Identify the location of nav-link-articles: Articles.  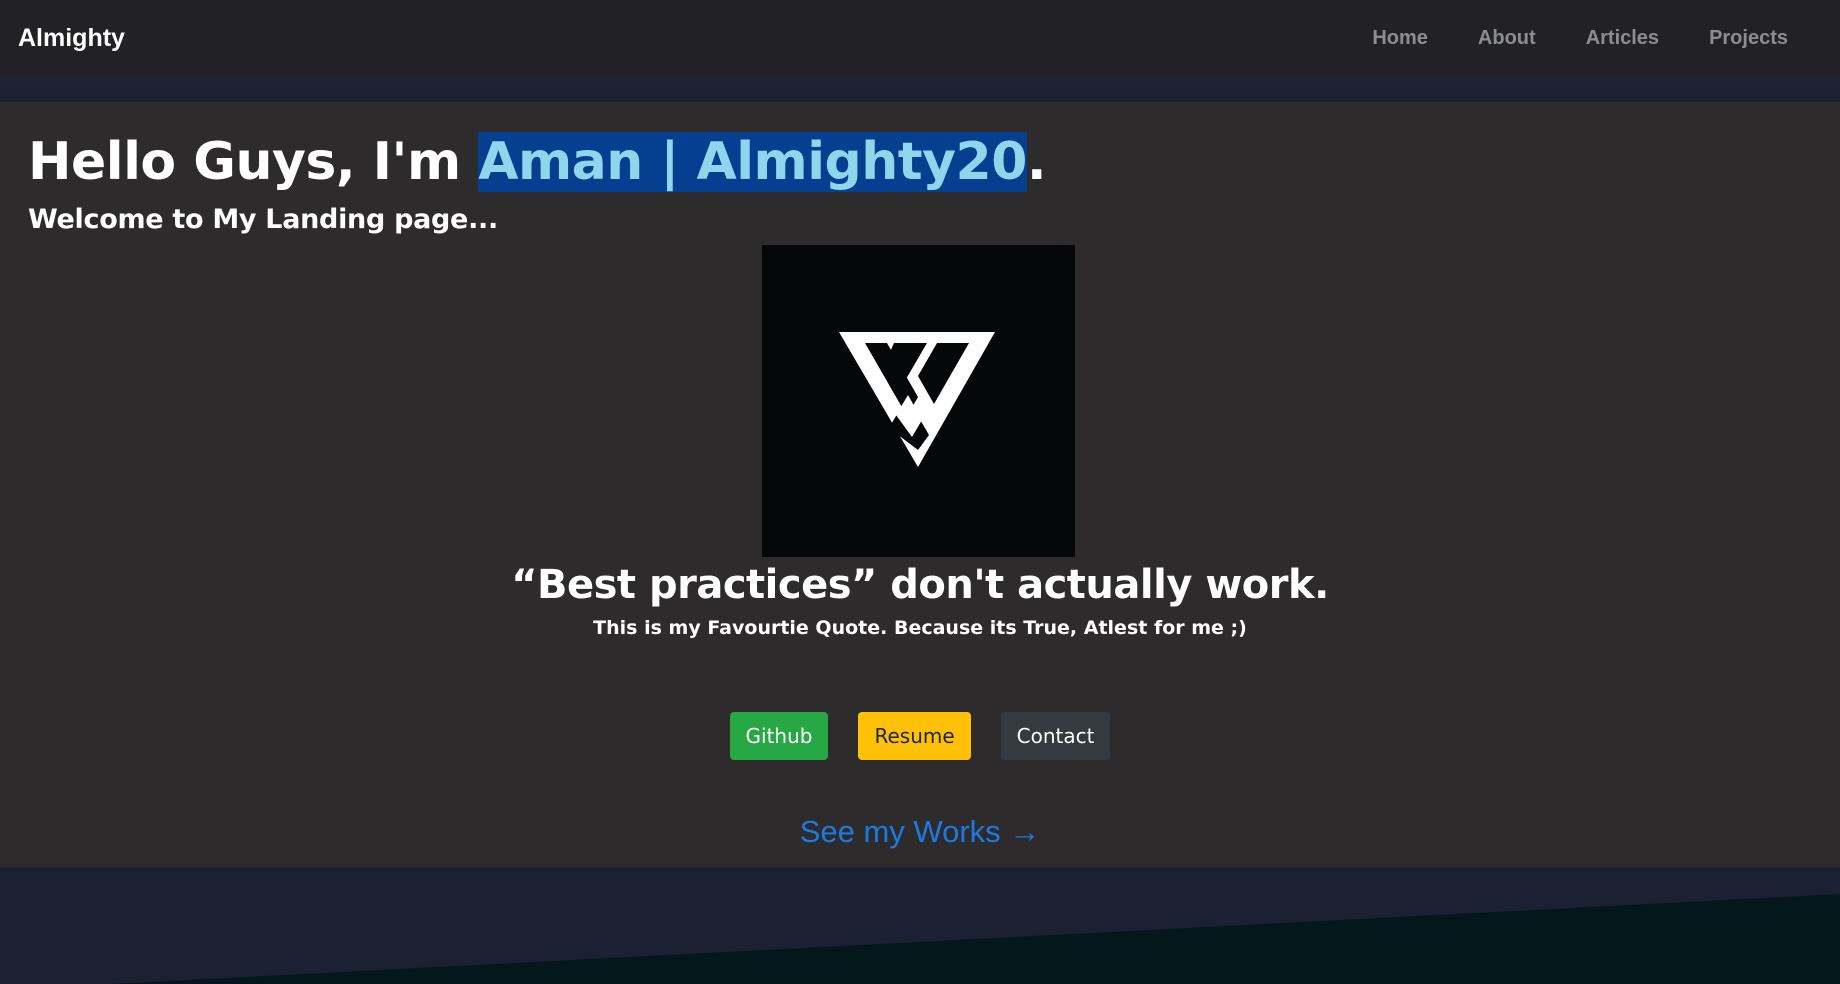
(1622, 38).